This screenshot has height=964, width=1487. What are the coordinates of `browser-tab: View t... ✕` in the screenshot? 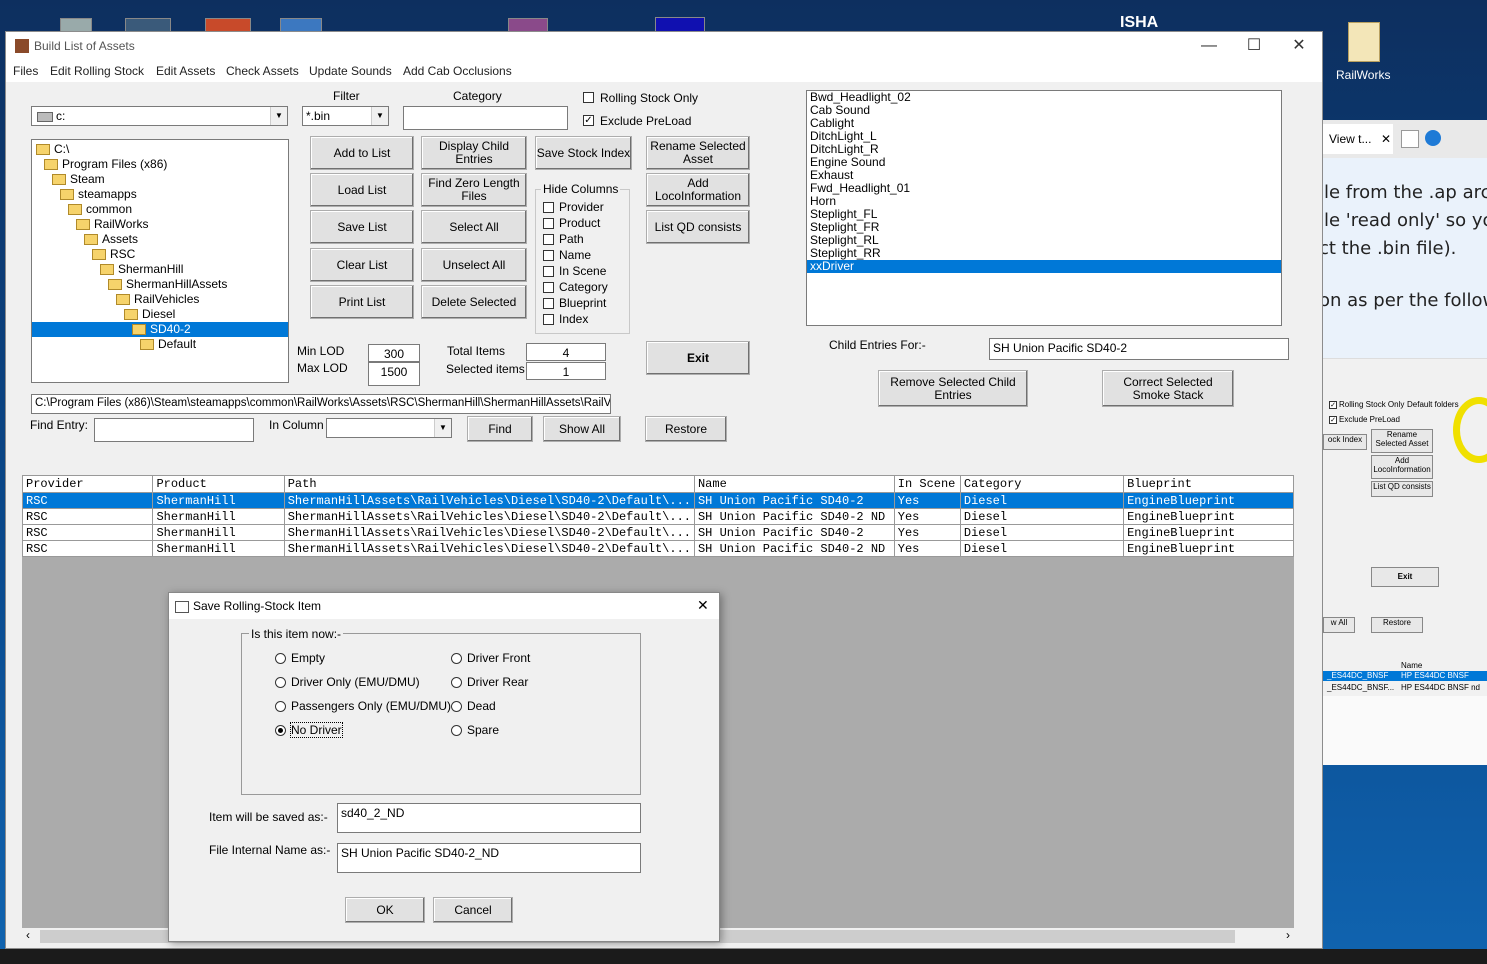 It's located at (1358, 139).